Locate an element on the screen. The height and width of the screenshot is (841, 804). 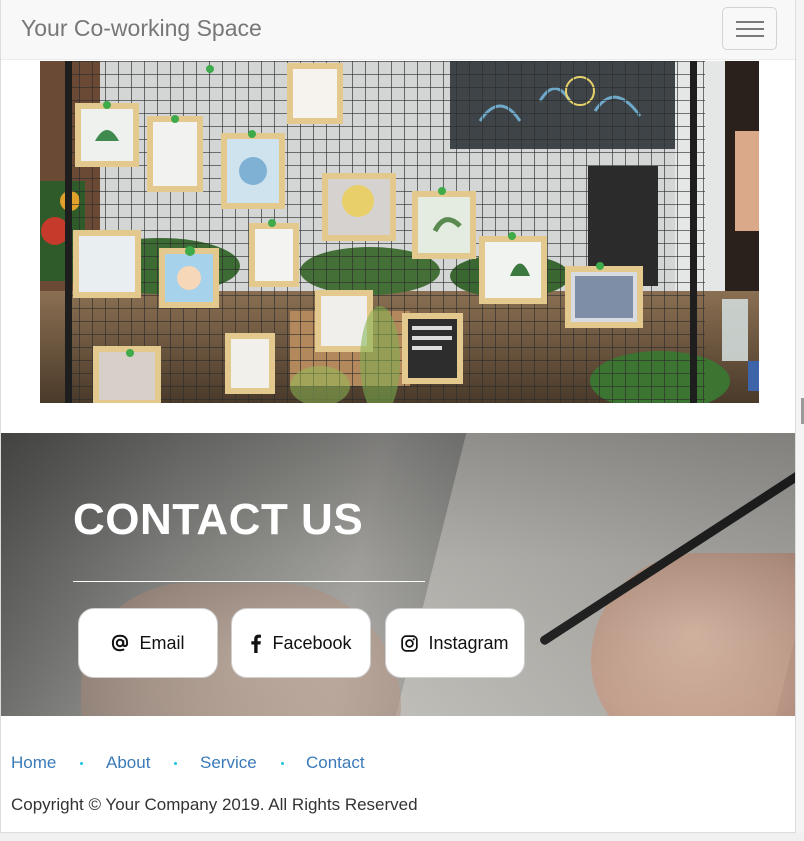
facebook-button-label: Facebook is located at coordinates (312, 642).